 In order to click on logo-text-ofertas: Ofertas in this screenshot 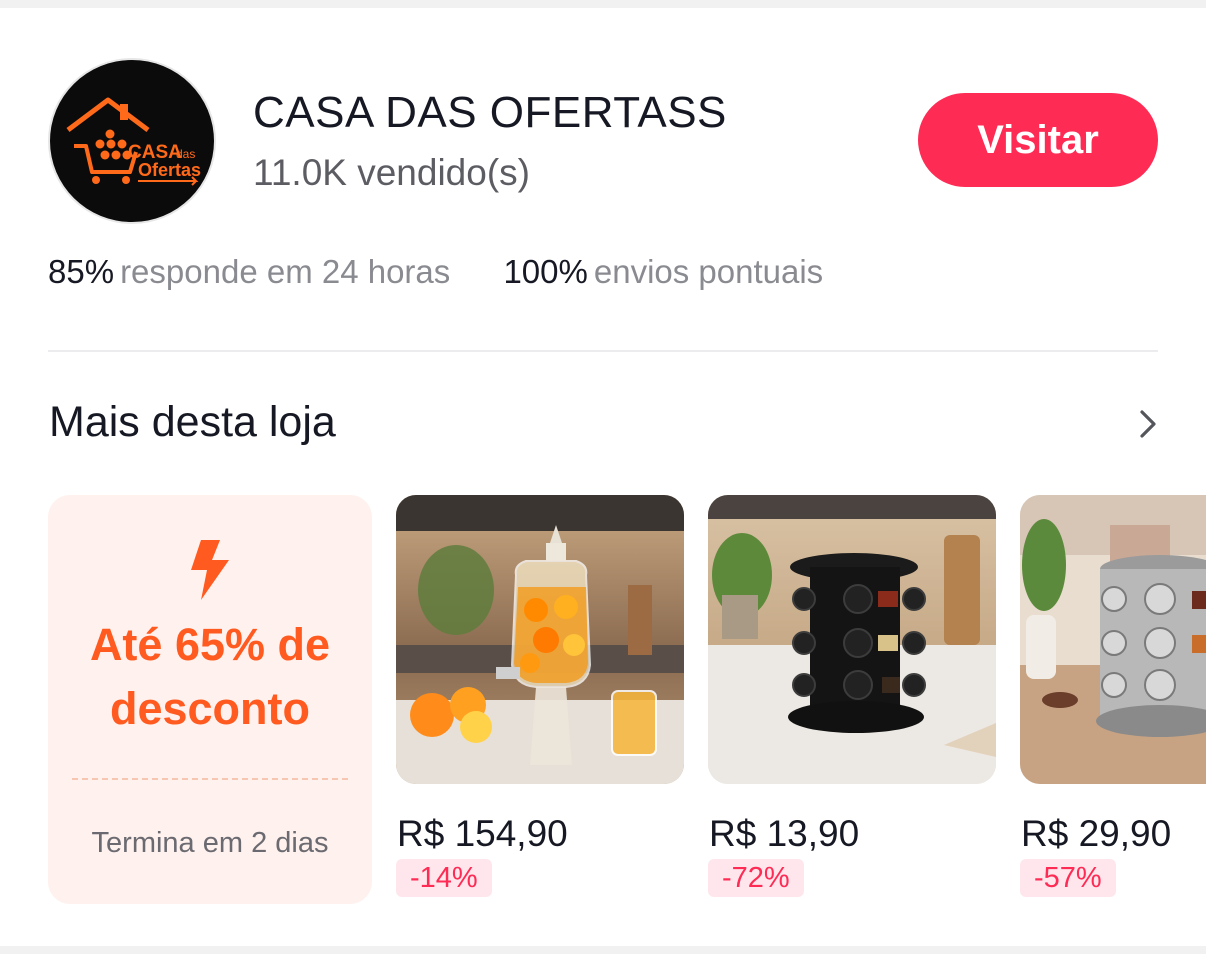, I will do `click(169, 170)`.